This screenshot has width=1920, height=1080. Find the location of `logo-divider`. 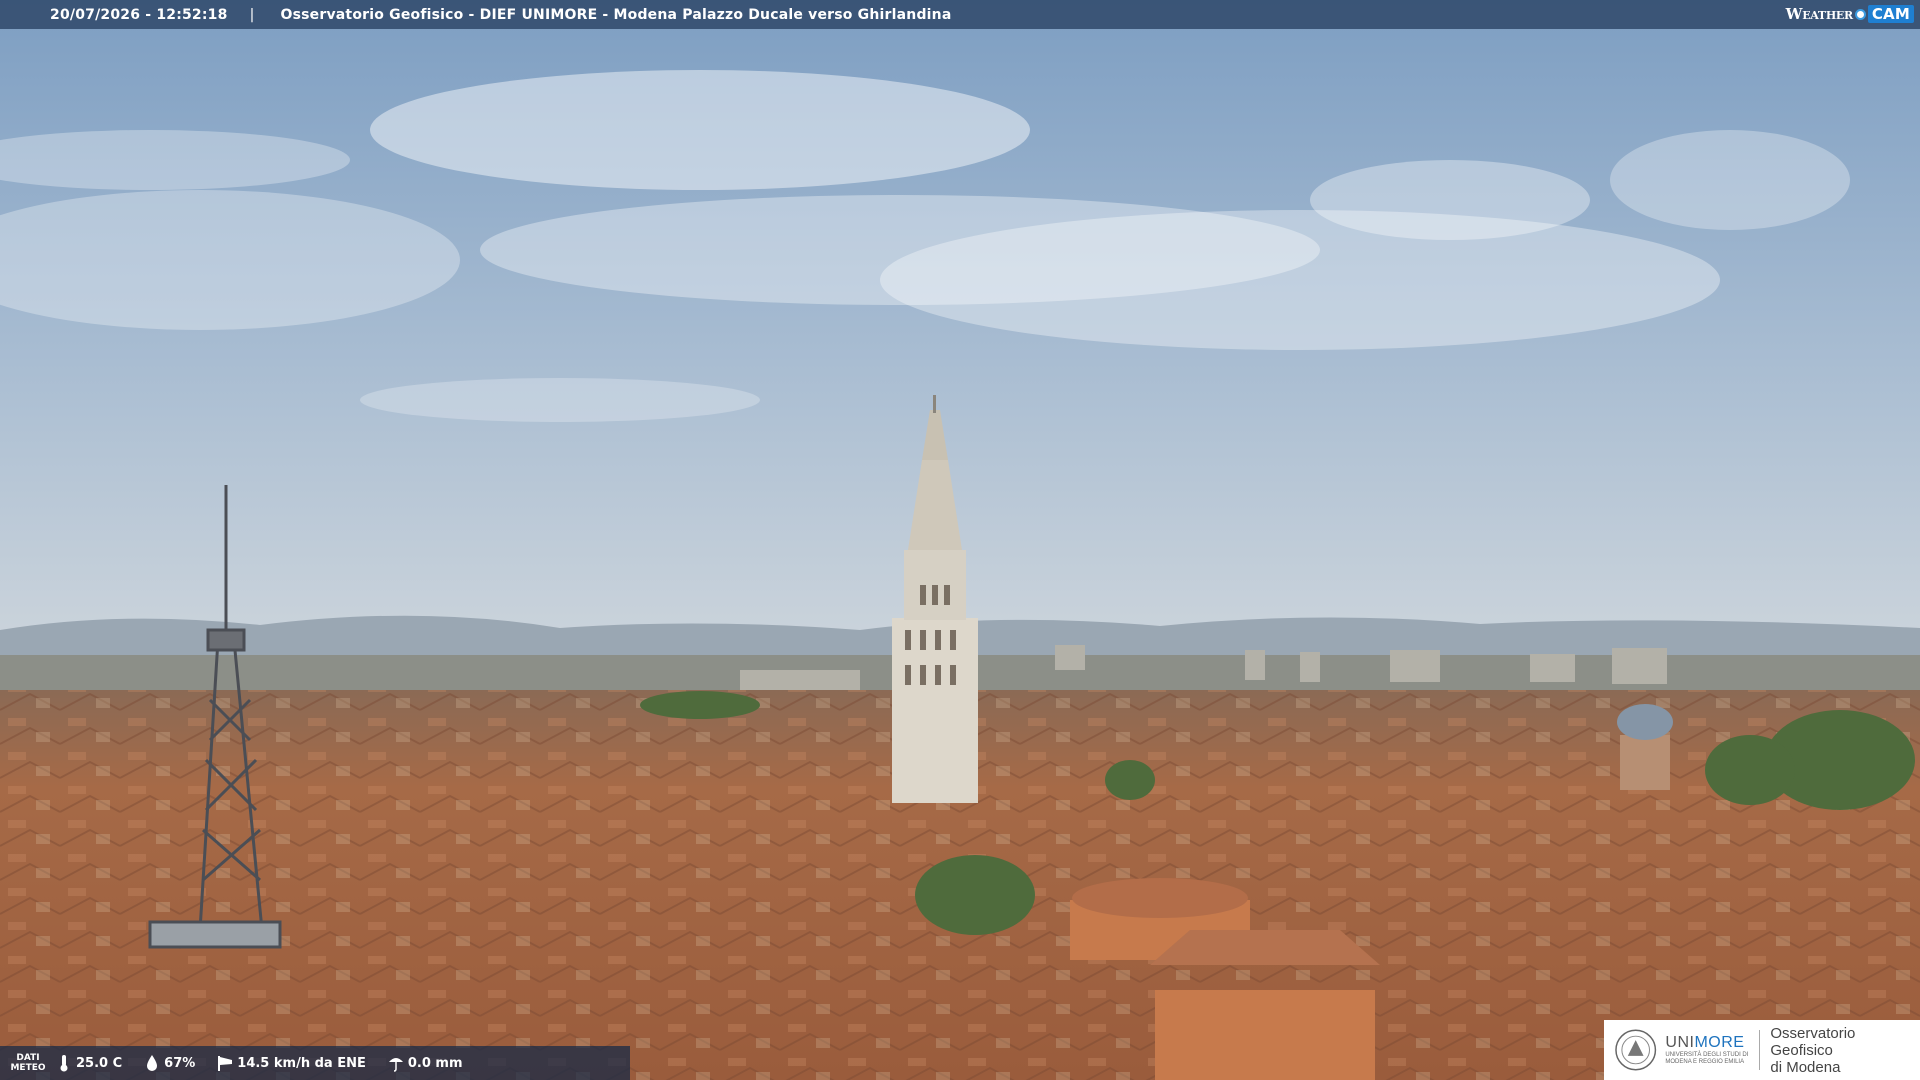

logo-divider is located at coordinates (1760, 1050).